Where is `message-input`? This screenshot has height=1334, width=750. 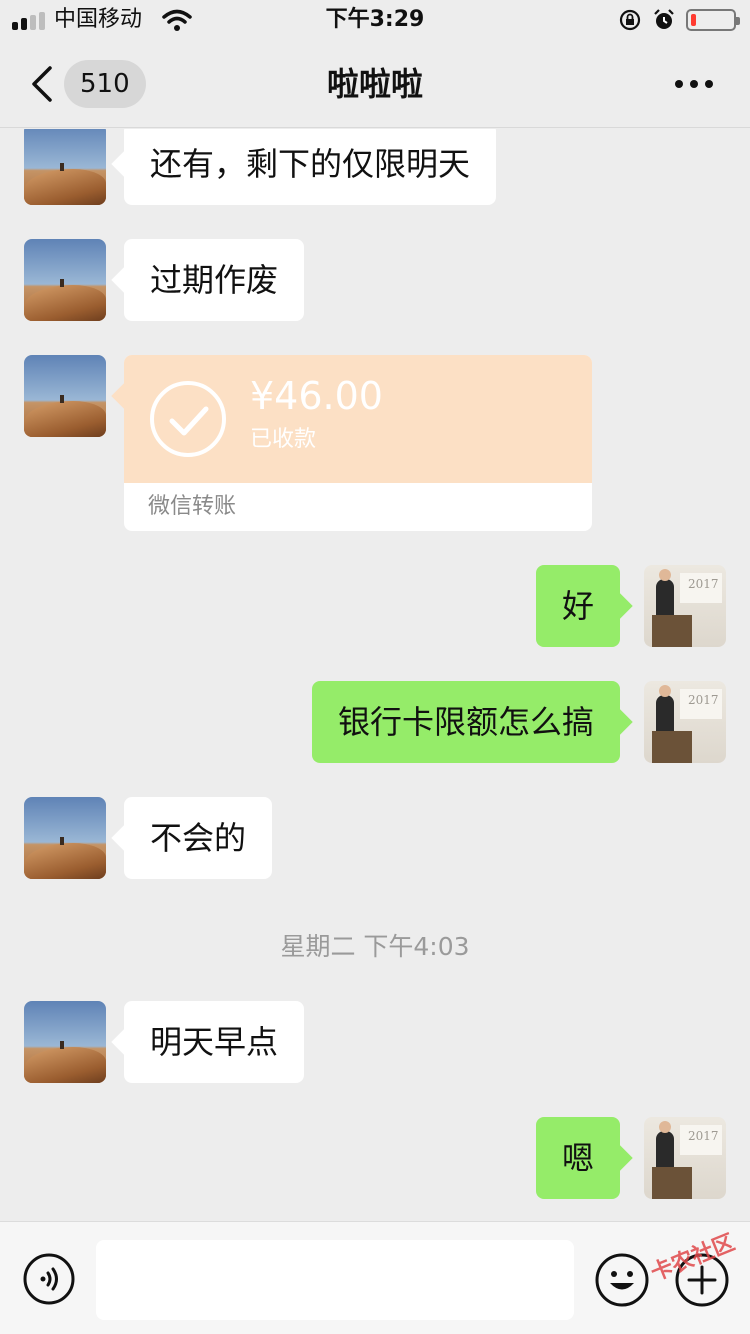 message-input is located at coordinates (335, 1280).